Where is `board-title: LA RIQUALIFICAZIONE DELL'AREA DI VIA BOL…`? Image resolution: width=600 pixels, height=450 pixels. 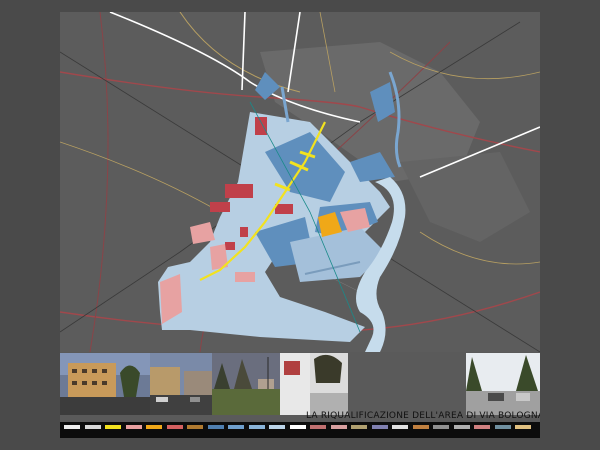
board-title: LA RIQUALIFICAZIONE DELL'AREA DI VIA BOL… is located at coordinates (423, 416).